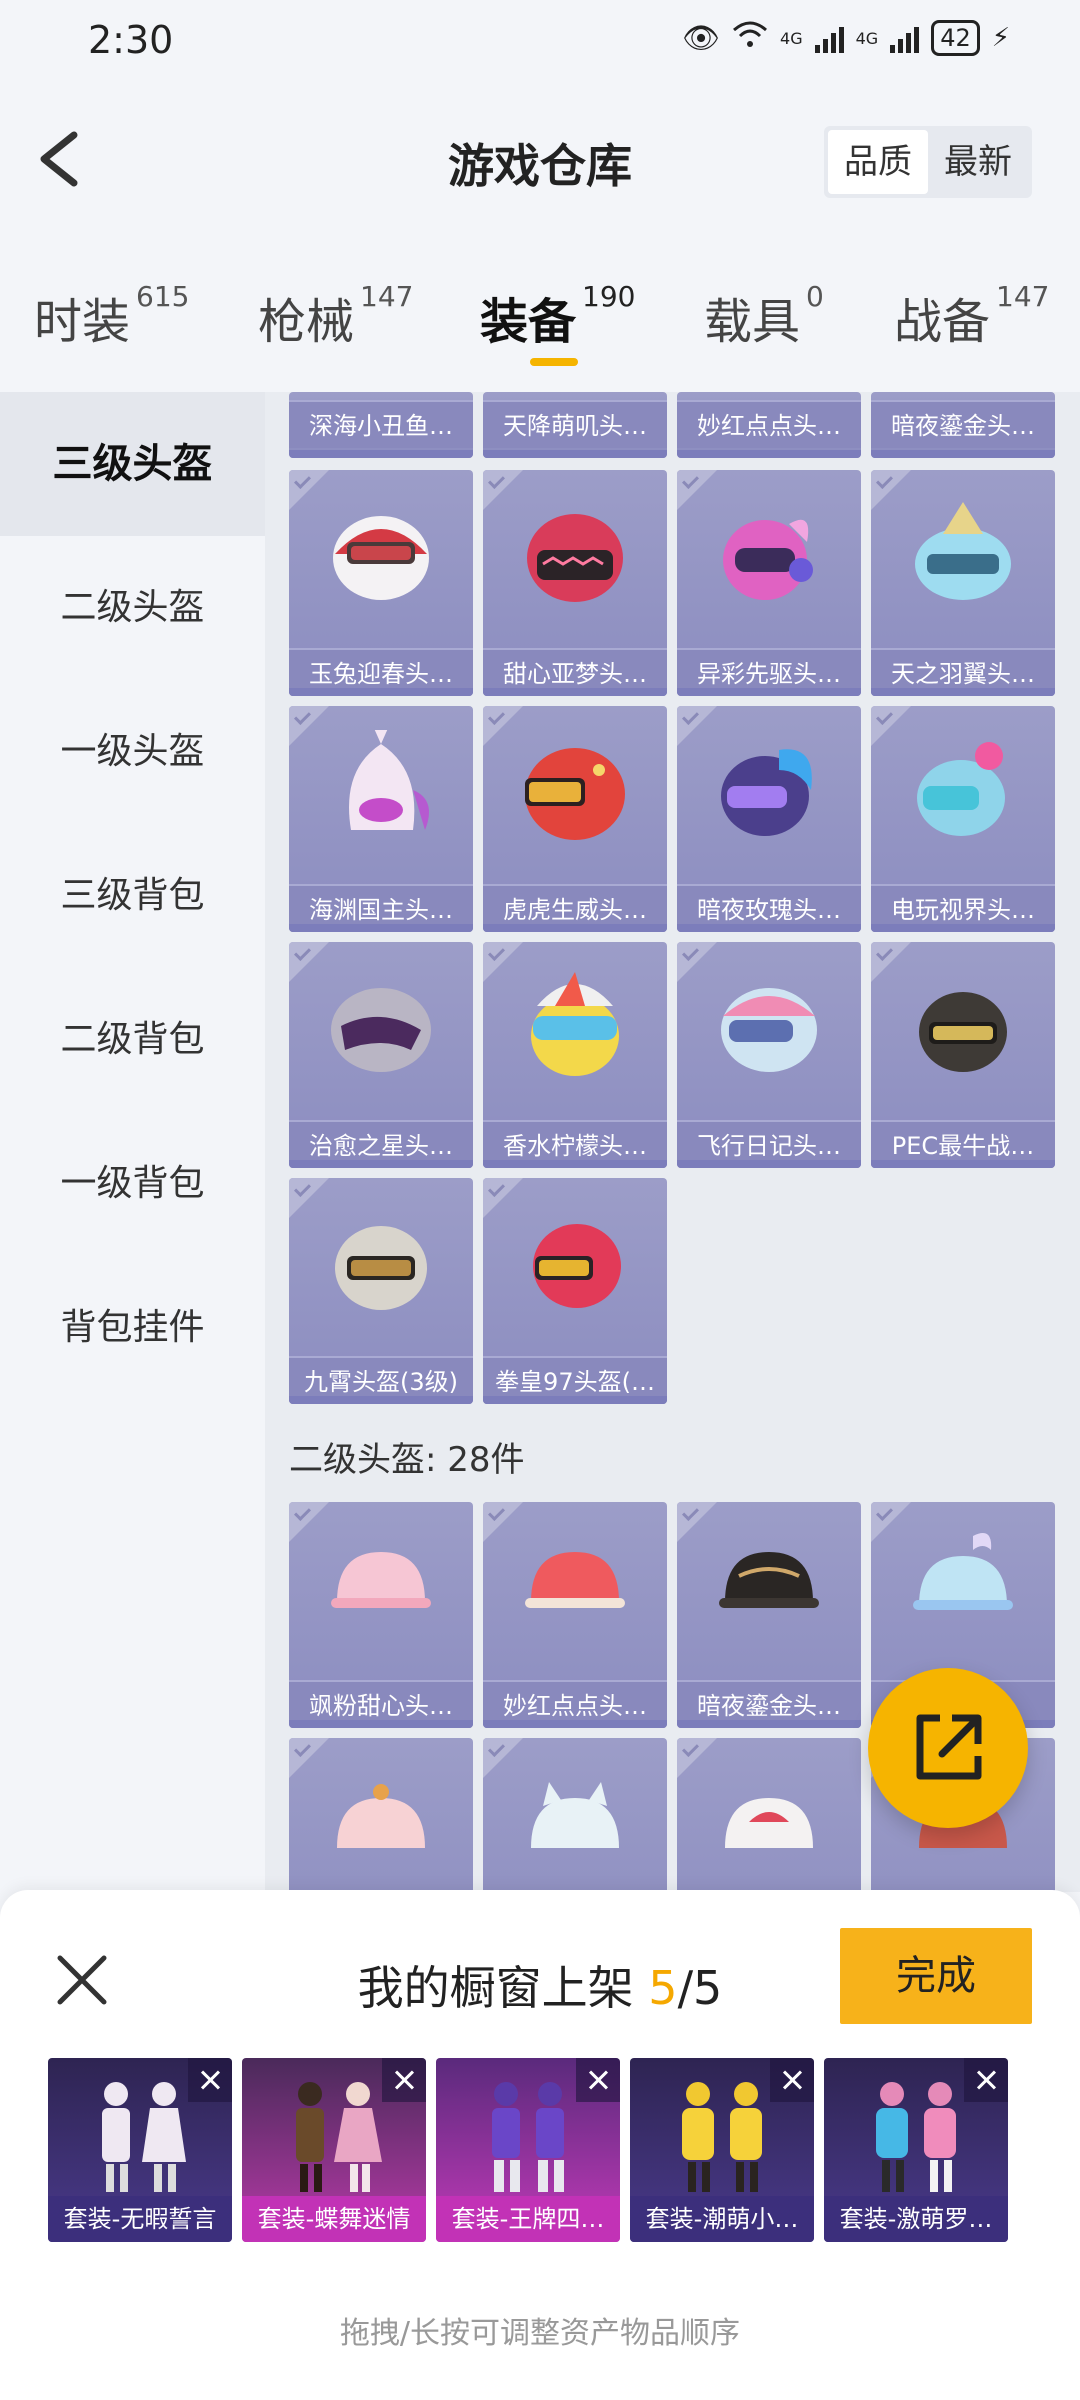 The width and height of the screenshot is (1080, 2400). I want to click on done-button: 完成, so click(936, 1976).